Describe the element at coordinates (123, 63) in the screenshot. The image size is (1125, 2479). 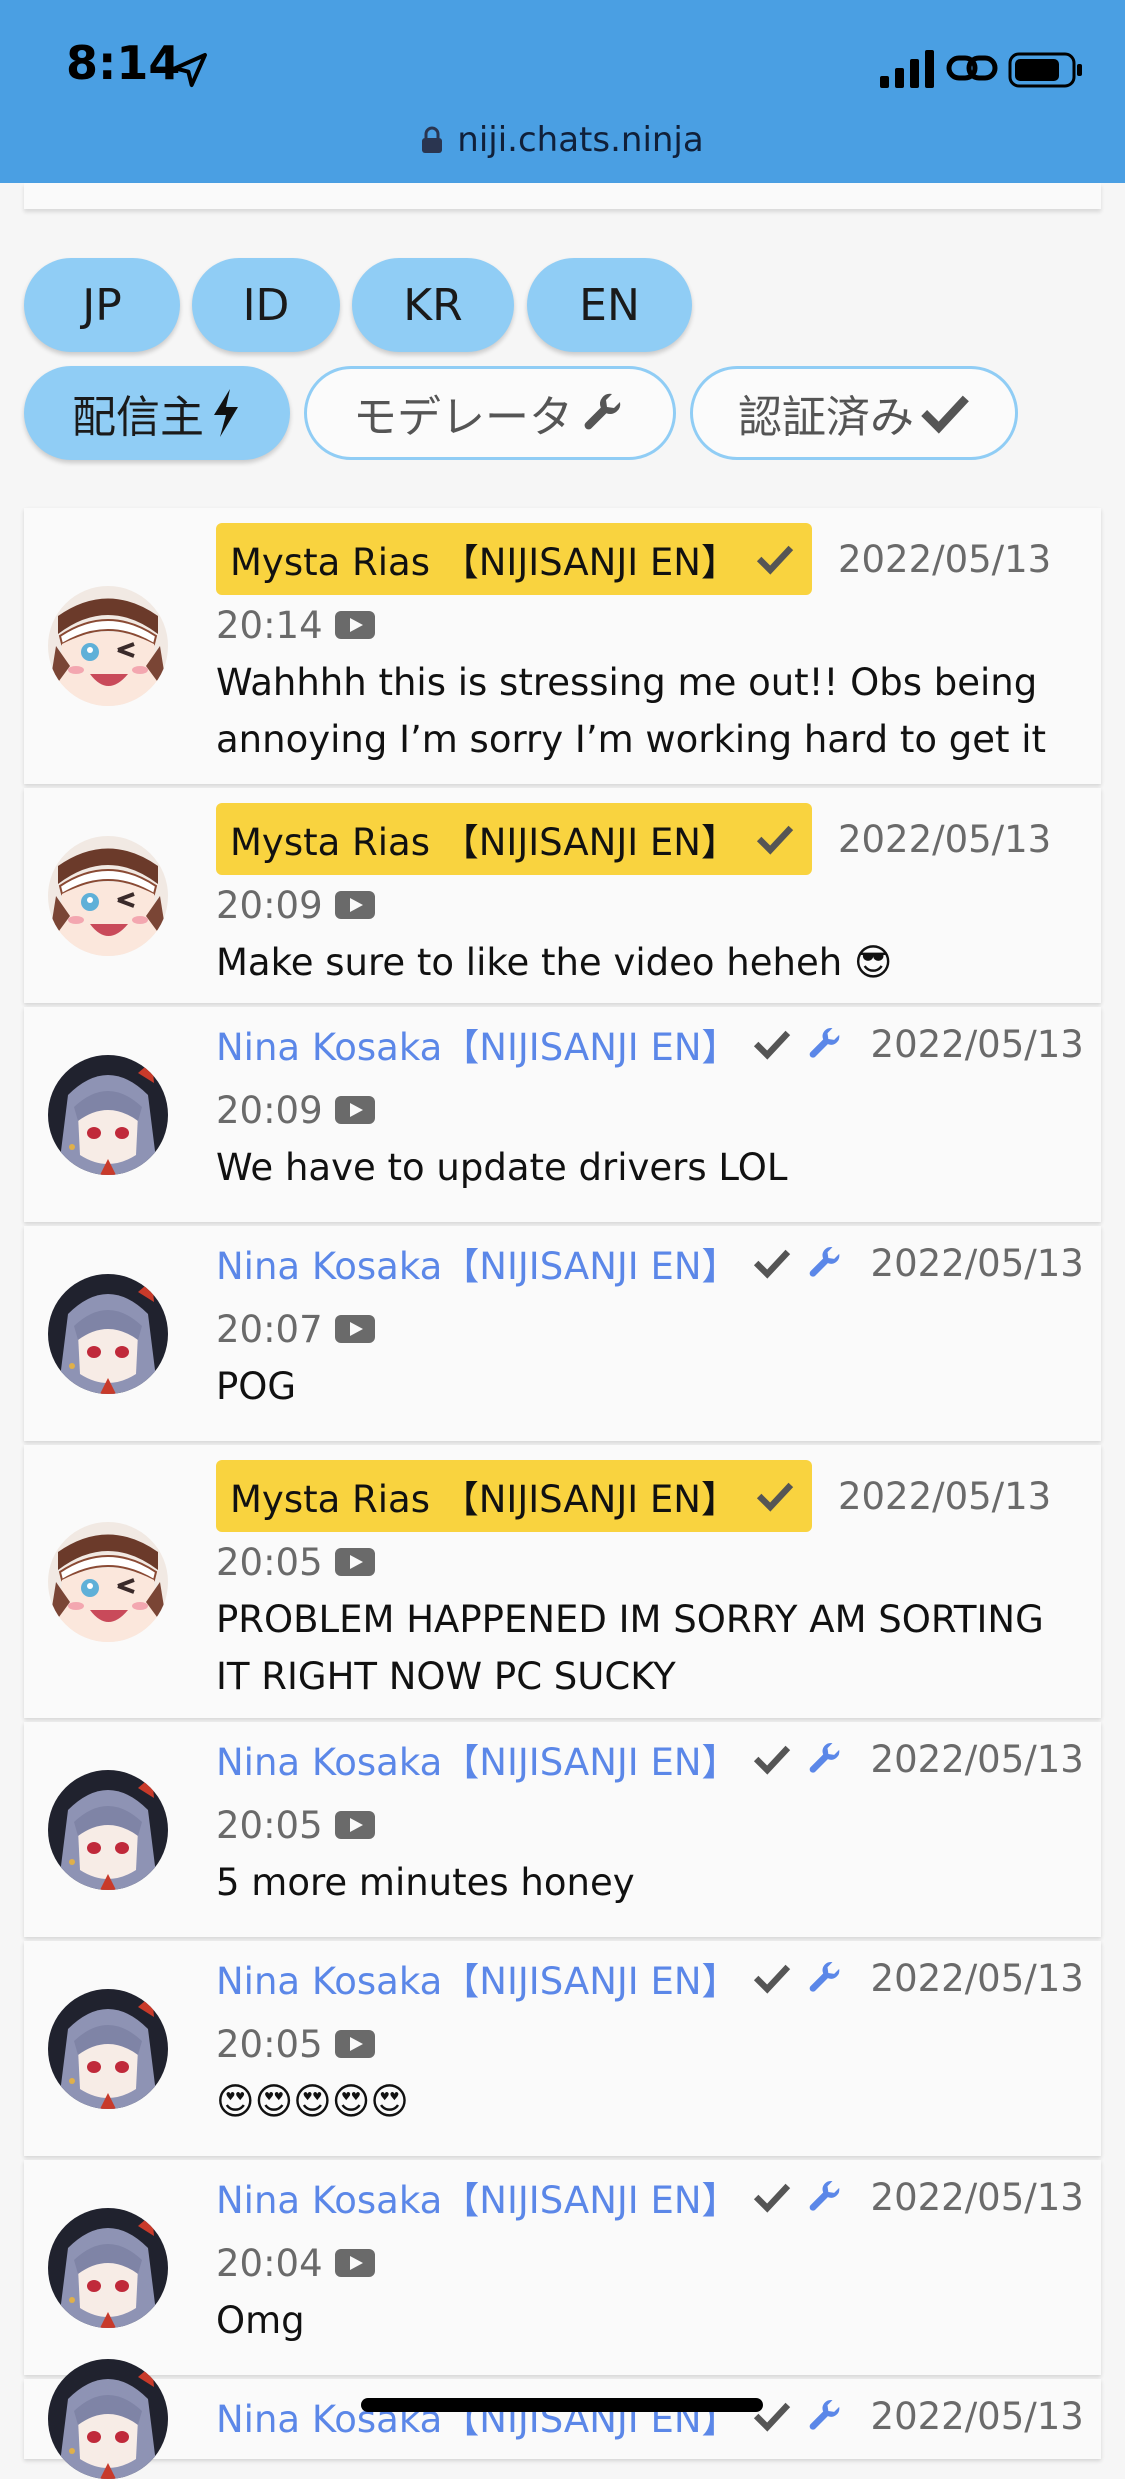
I see `status-time: 8:14` at that location.